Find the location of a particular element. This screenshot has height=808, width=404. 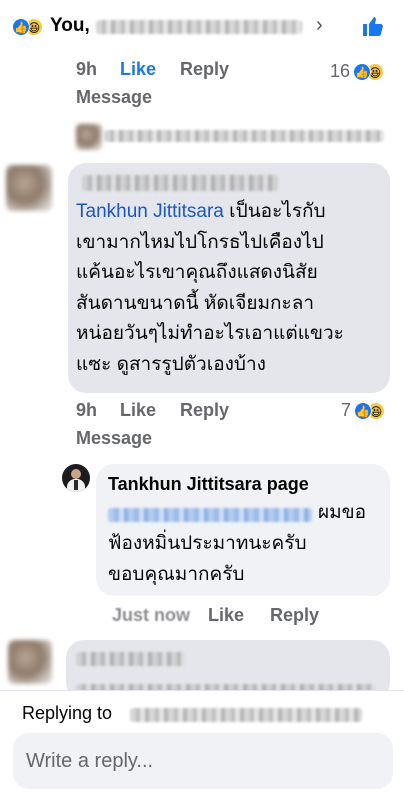

comment-1-time: 9h is located at coordinates (87, 410).